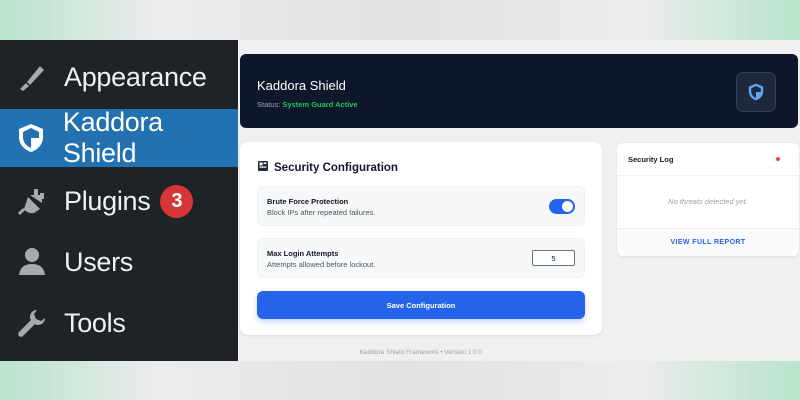 The width and height of the screenshot is (800, 400). I want to click on log-empty-message: No threats detected yet., so click(708, 201).